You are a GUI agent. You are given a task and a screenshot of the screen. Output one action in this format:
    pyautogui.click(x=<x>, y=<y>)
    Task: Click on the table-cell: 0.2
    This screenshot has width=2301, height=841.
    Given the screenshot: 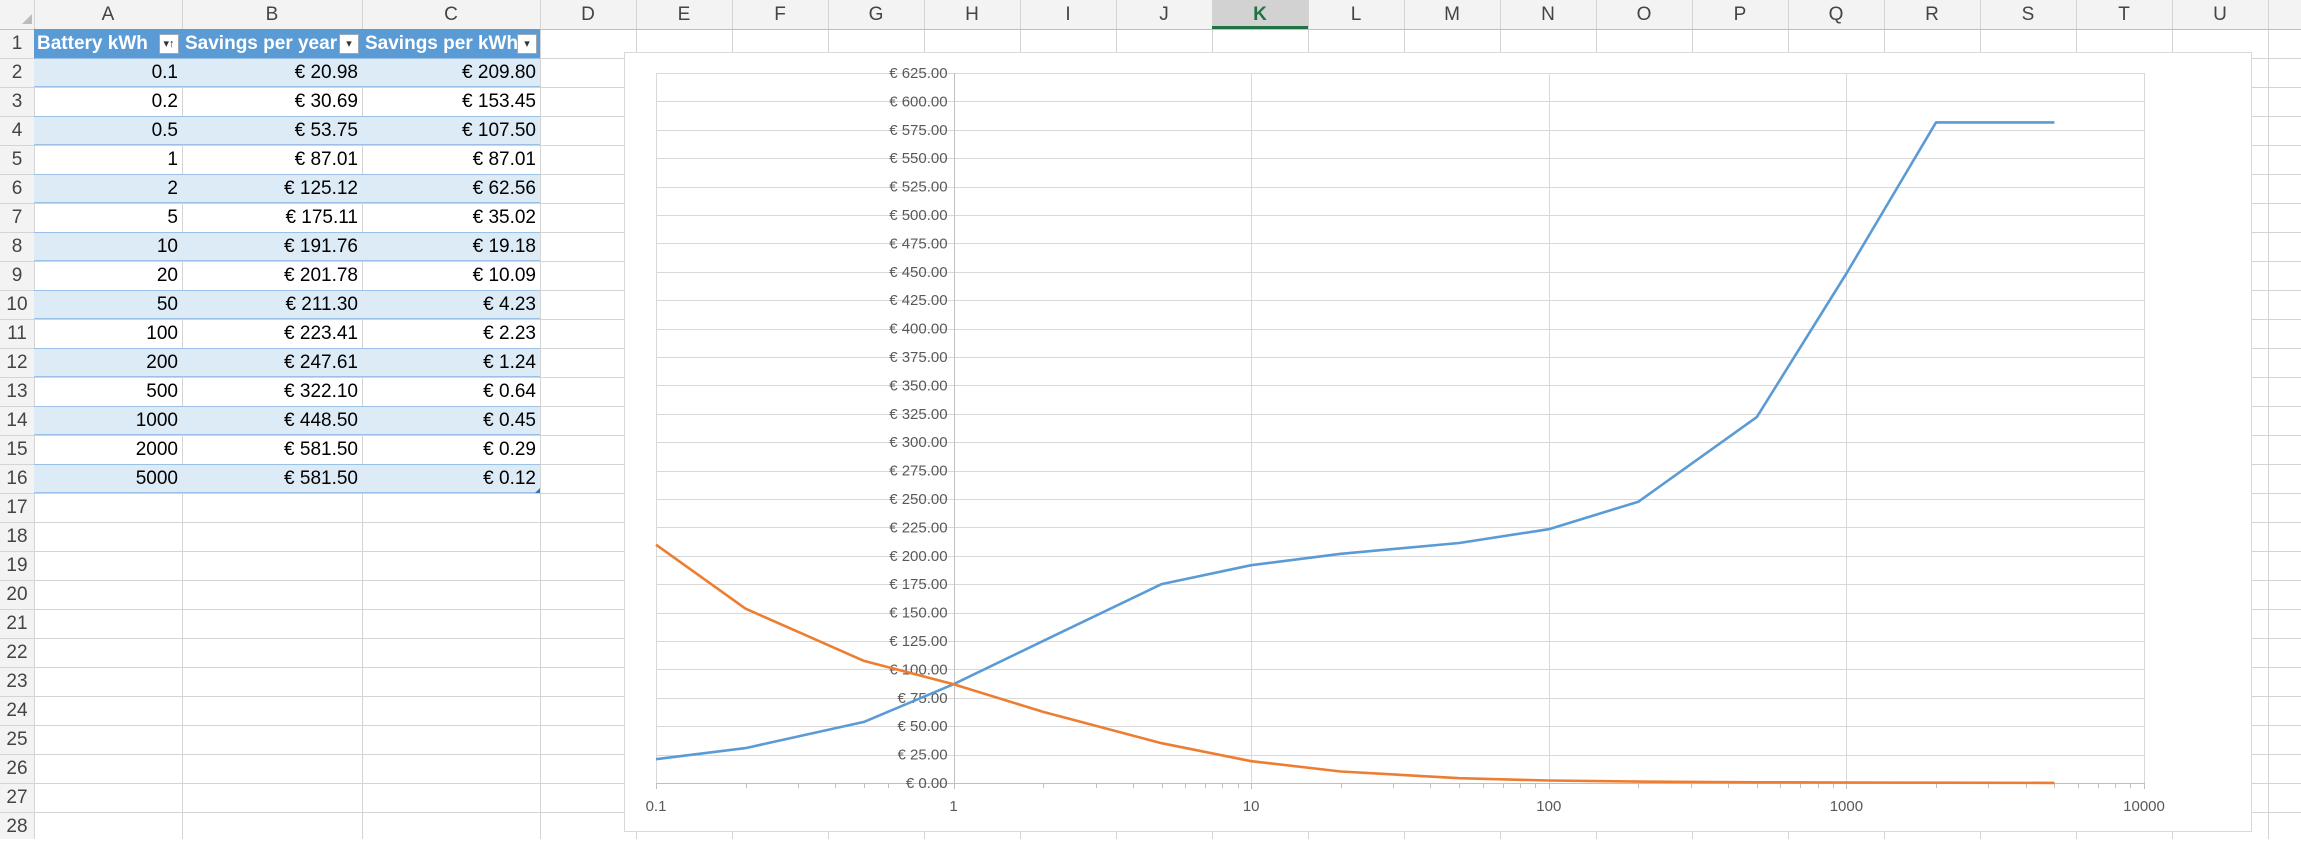 What is the action you would take?
    pyautogui.click(x=108, y=101)
    